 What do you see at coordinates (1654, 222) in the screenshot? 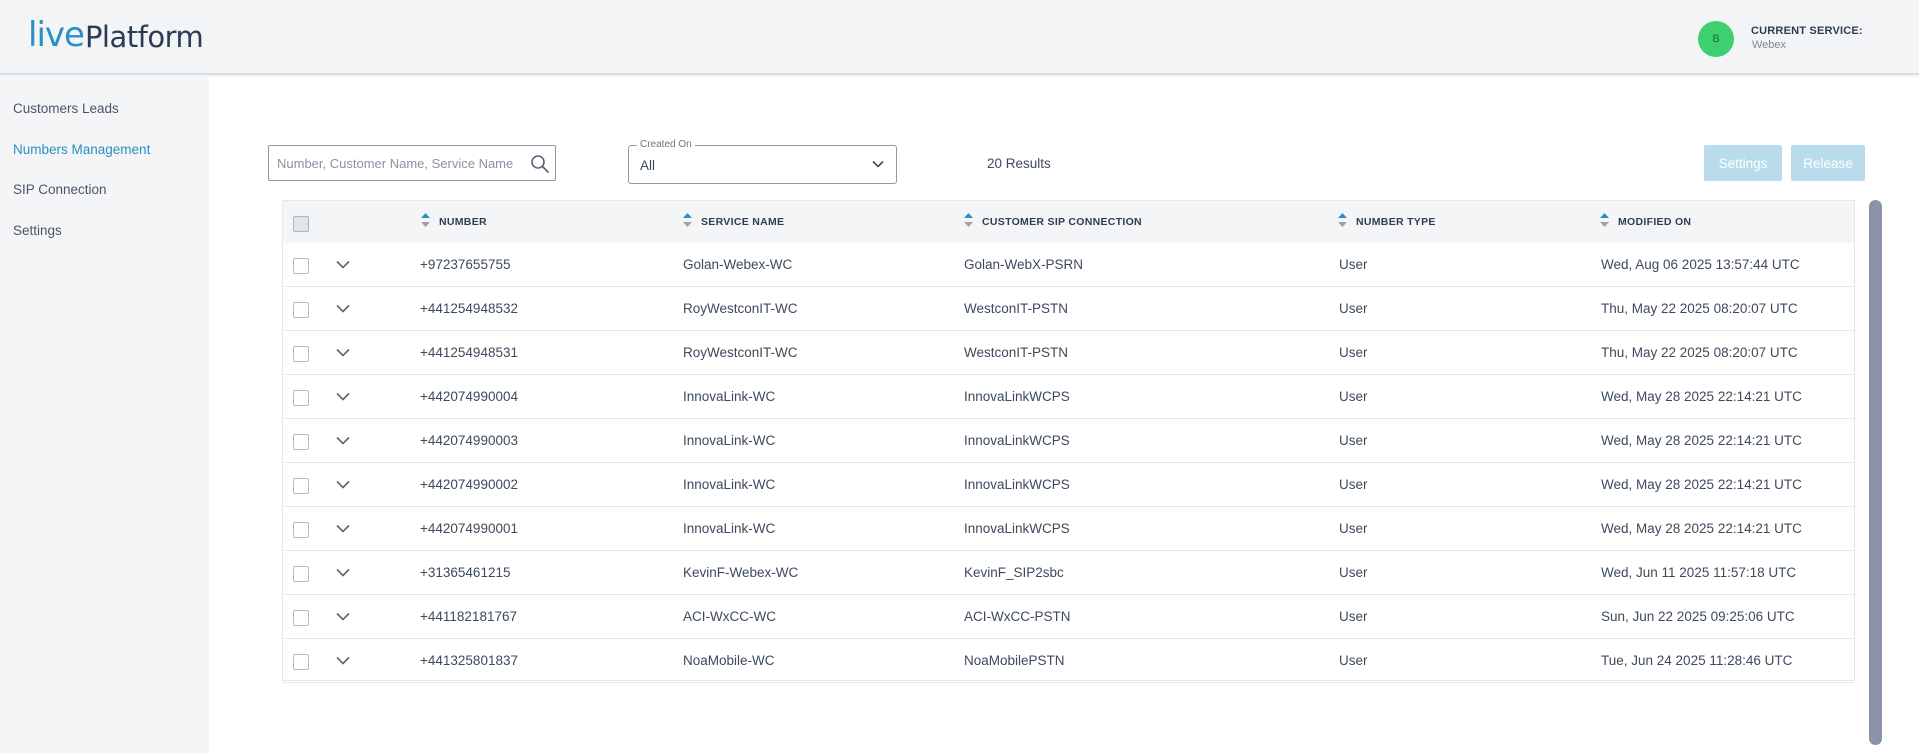
I see `column-header-modified-on: MODIFIED ON` at bounding box center [1654, 222].